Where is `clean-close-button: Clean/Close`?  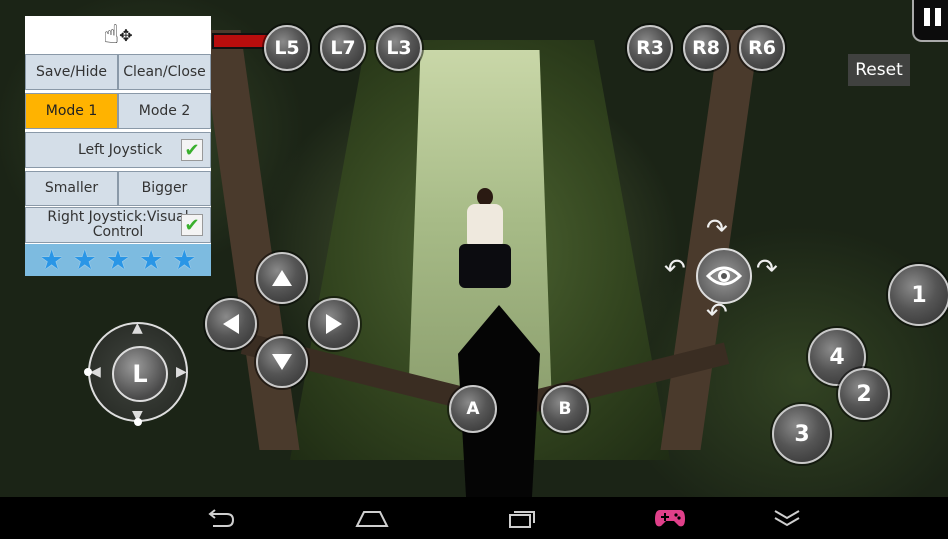
clean-close-button: Clean/Close is located at coordinates (164, 72).